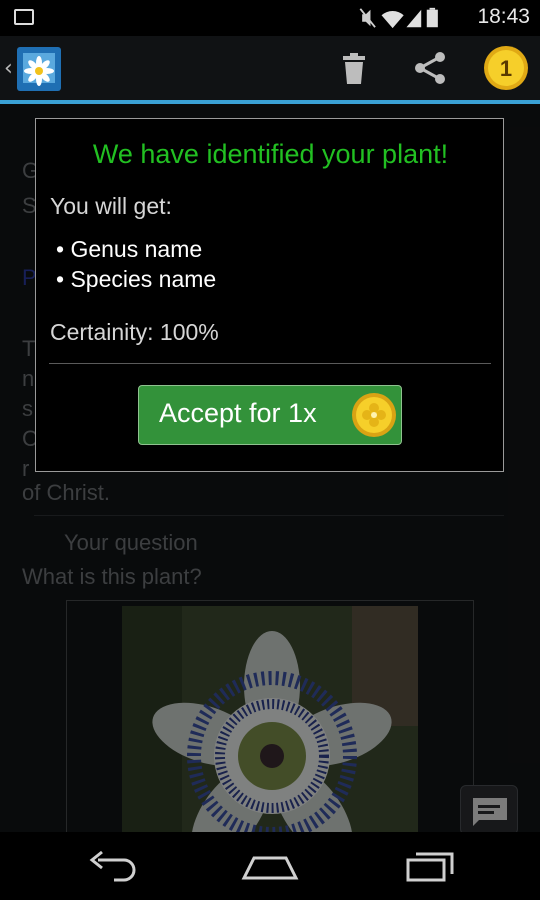 Image resolution: width=540 pixels, height=900 pixels. I want to click on navigation-bar, so click(270, 866).